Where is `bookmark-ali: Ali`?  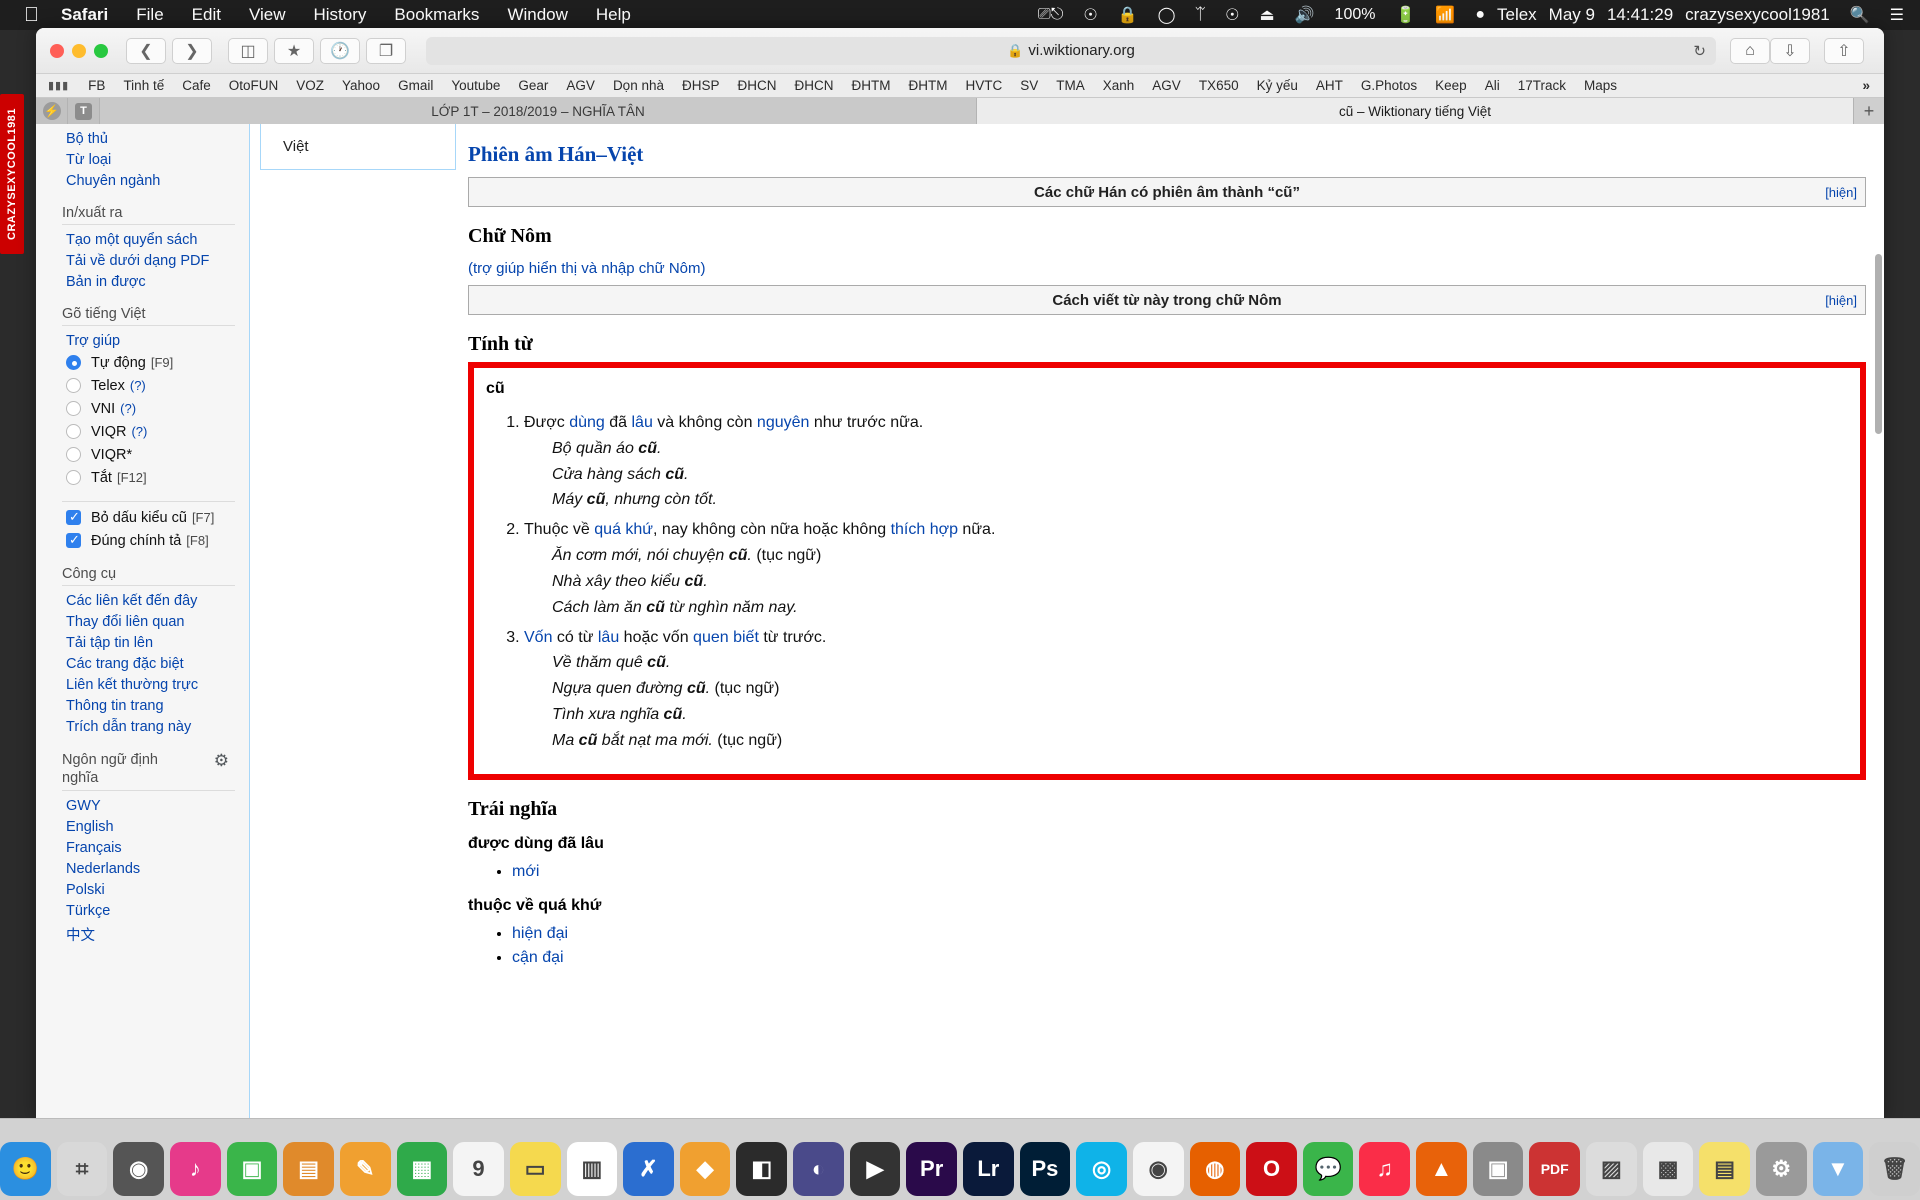
bookmark-ali: Ali is located at coordinates (1492, 85).